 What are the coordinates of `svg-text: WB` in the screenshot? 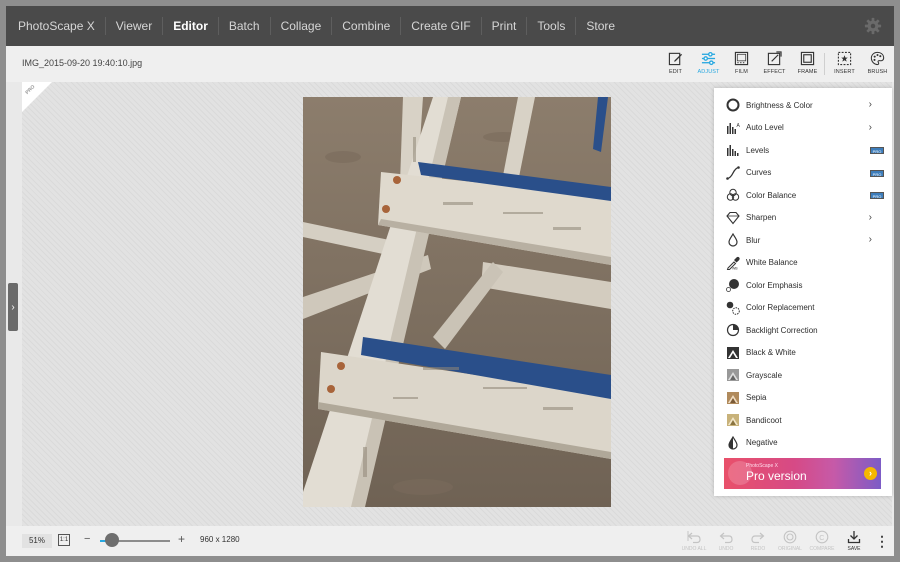 It's located at (735, 268).